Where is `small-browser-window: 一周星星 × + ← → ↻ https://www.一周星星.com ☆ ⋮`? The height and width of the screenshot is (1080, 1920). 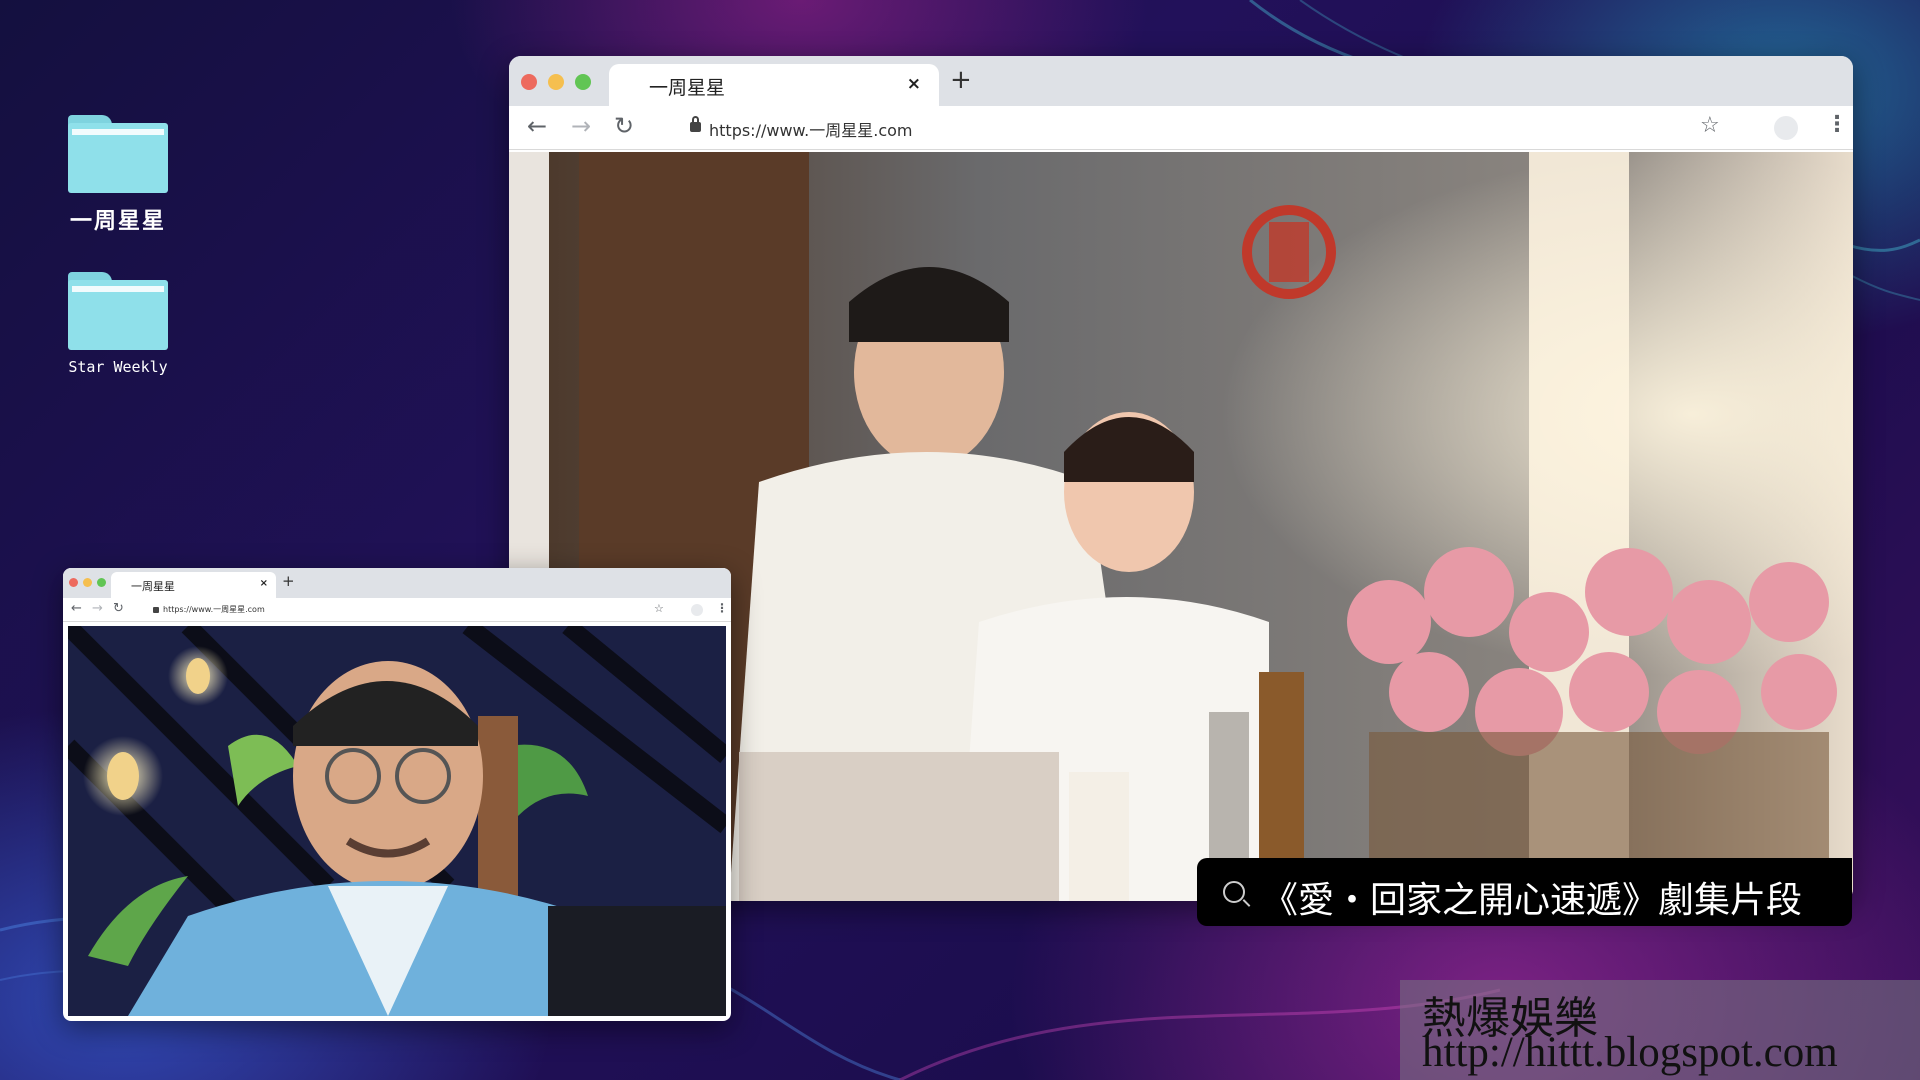 small-browser-window: 一周星星 × + ← → ↻ https://www.一周星星.com ☆ ⋮ is located at coordinates (397, 794).